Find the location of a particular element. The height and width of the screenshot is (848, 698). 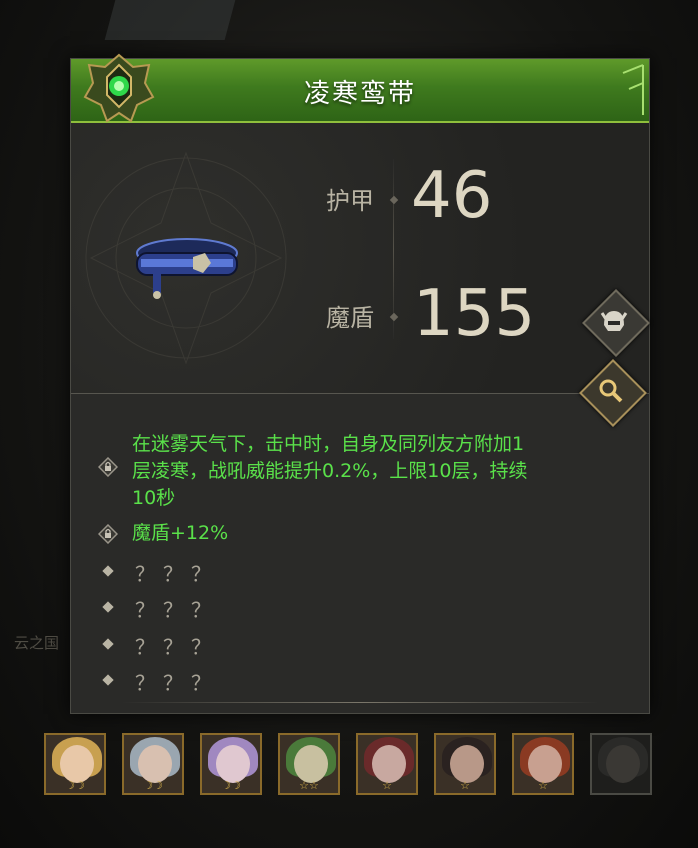

effect-line: 层凌寒，战吼威能提升0.2%，上限10层，持续 is located at coordinates (330, 471).